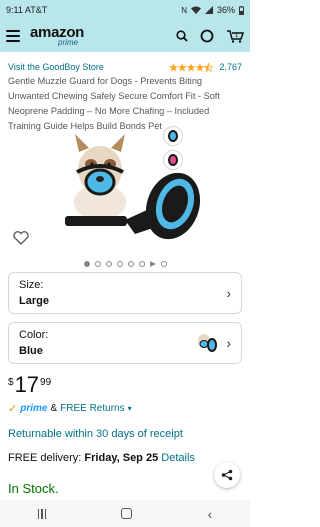 The height and width of the screenshot is (527, 320). I want to click on signal-icon, so click(208, 10).